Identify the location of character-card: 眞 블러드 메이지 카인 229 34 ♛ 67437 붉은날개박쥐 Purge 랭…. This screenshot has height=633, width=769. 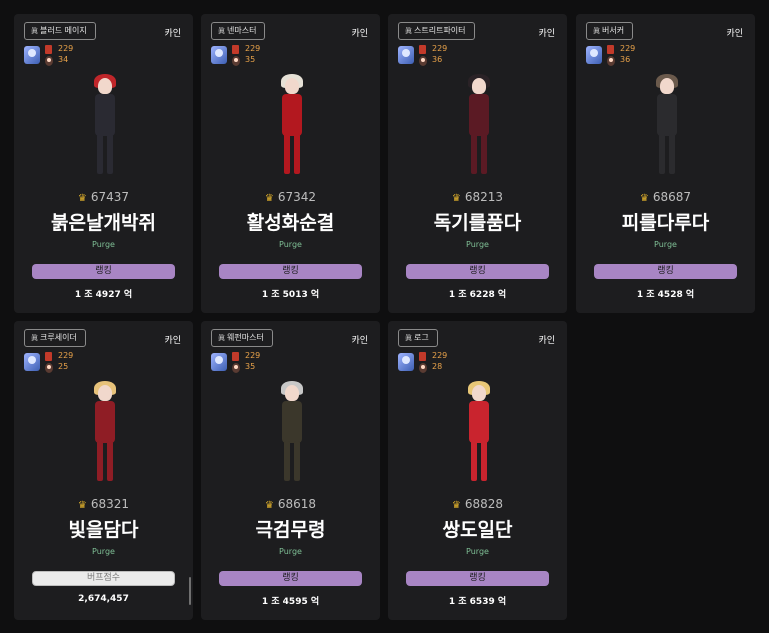
(103, 163).